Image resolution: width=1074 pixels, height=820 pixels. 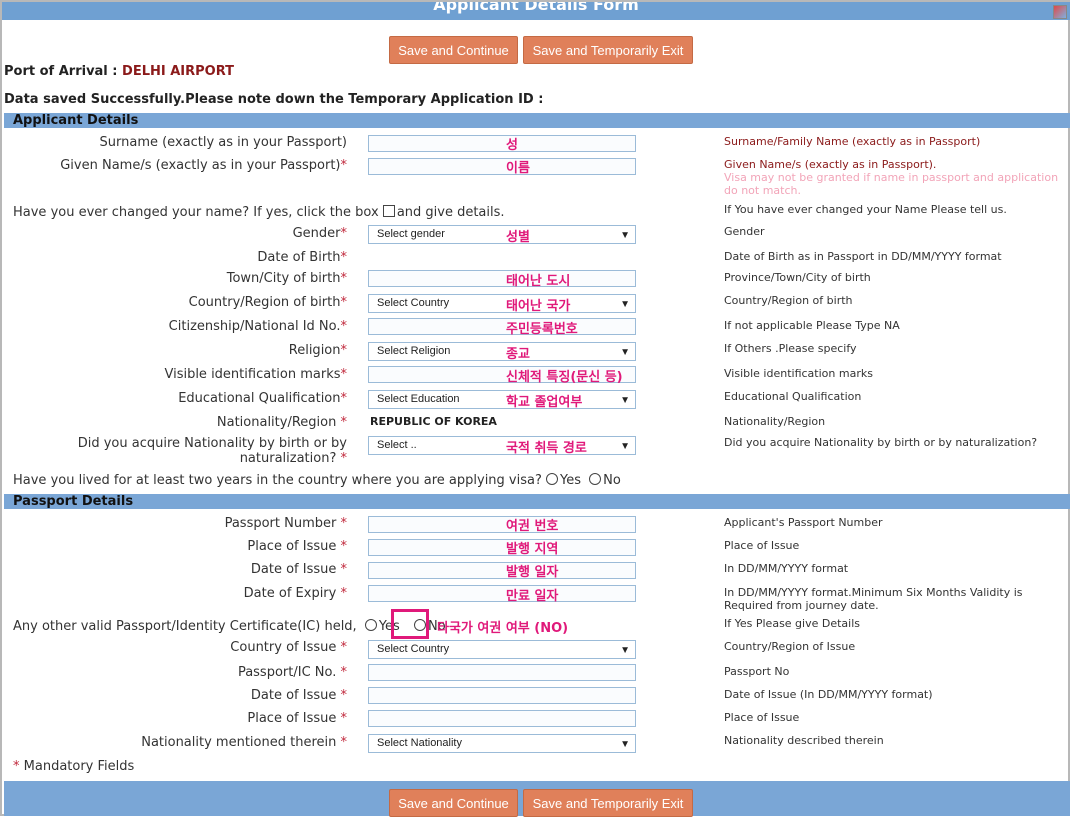 I want to click on mandatory-text: Mandatory Fields, so click(x=79, y=766).